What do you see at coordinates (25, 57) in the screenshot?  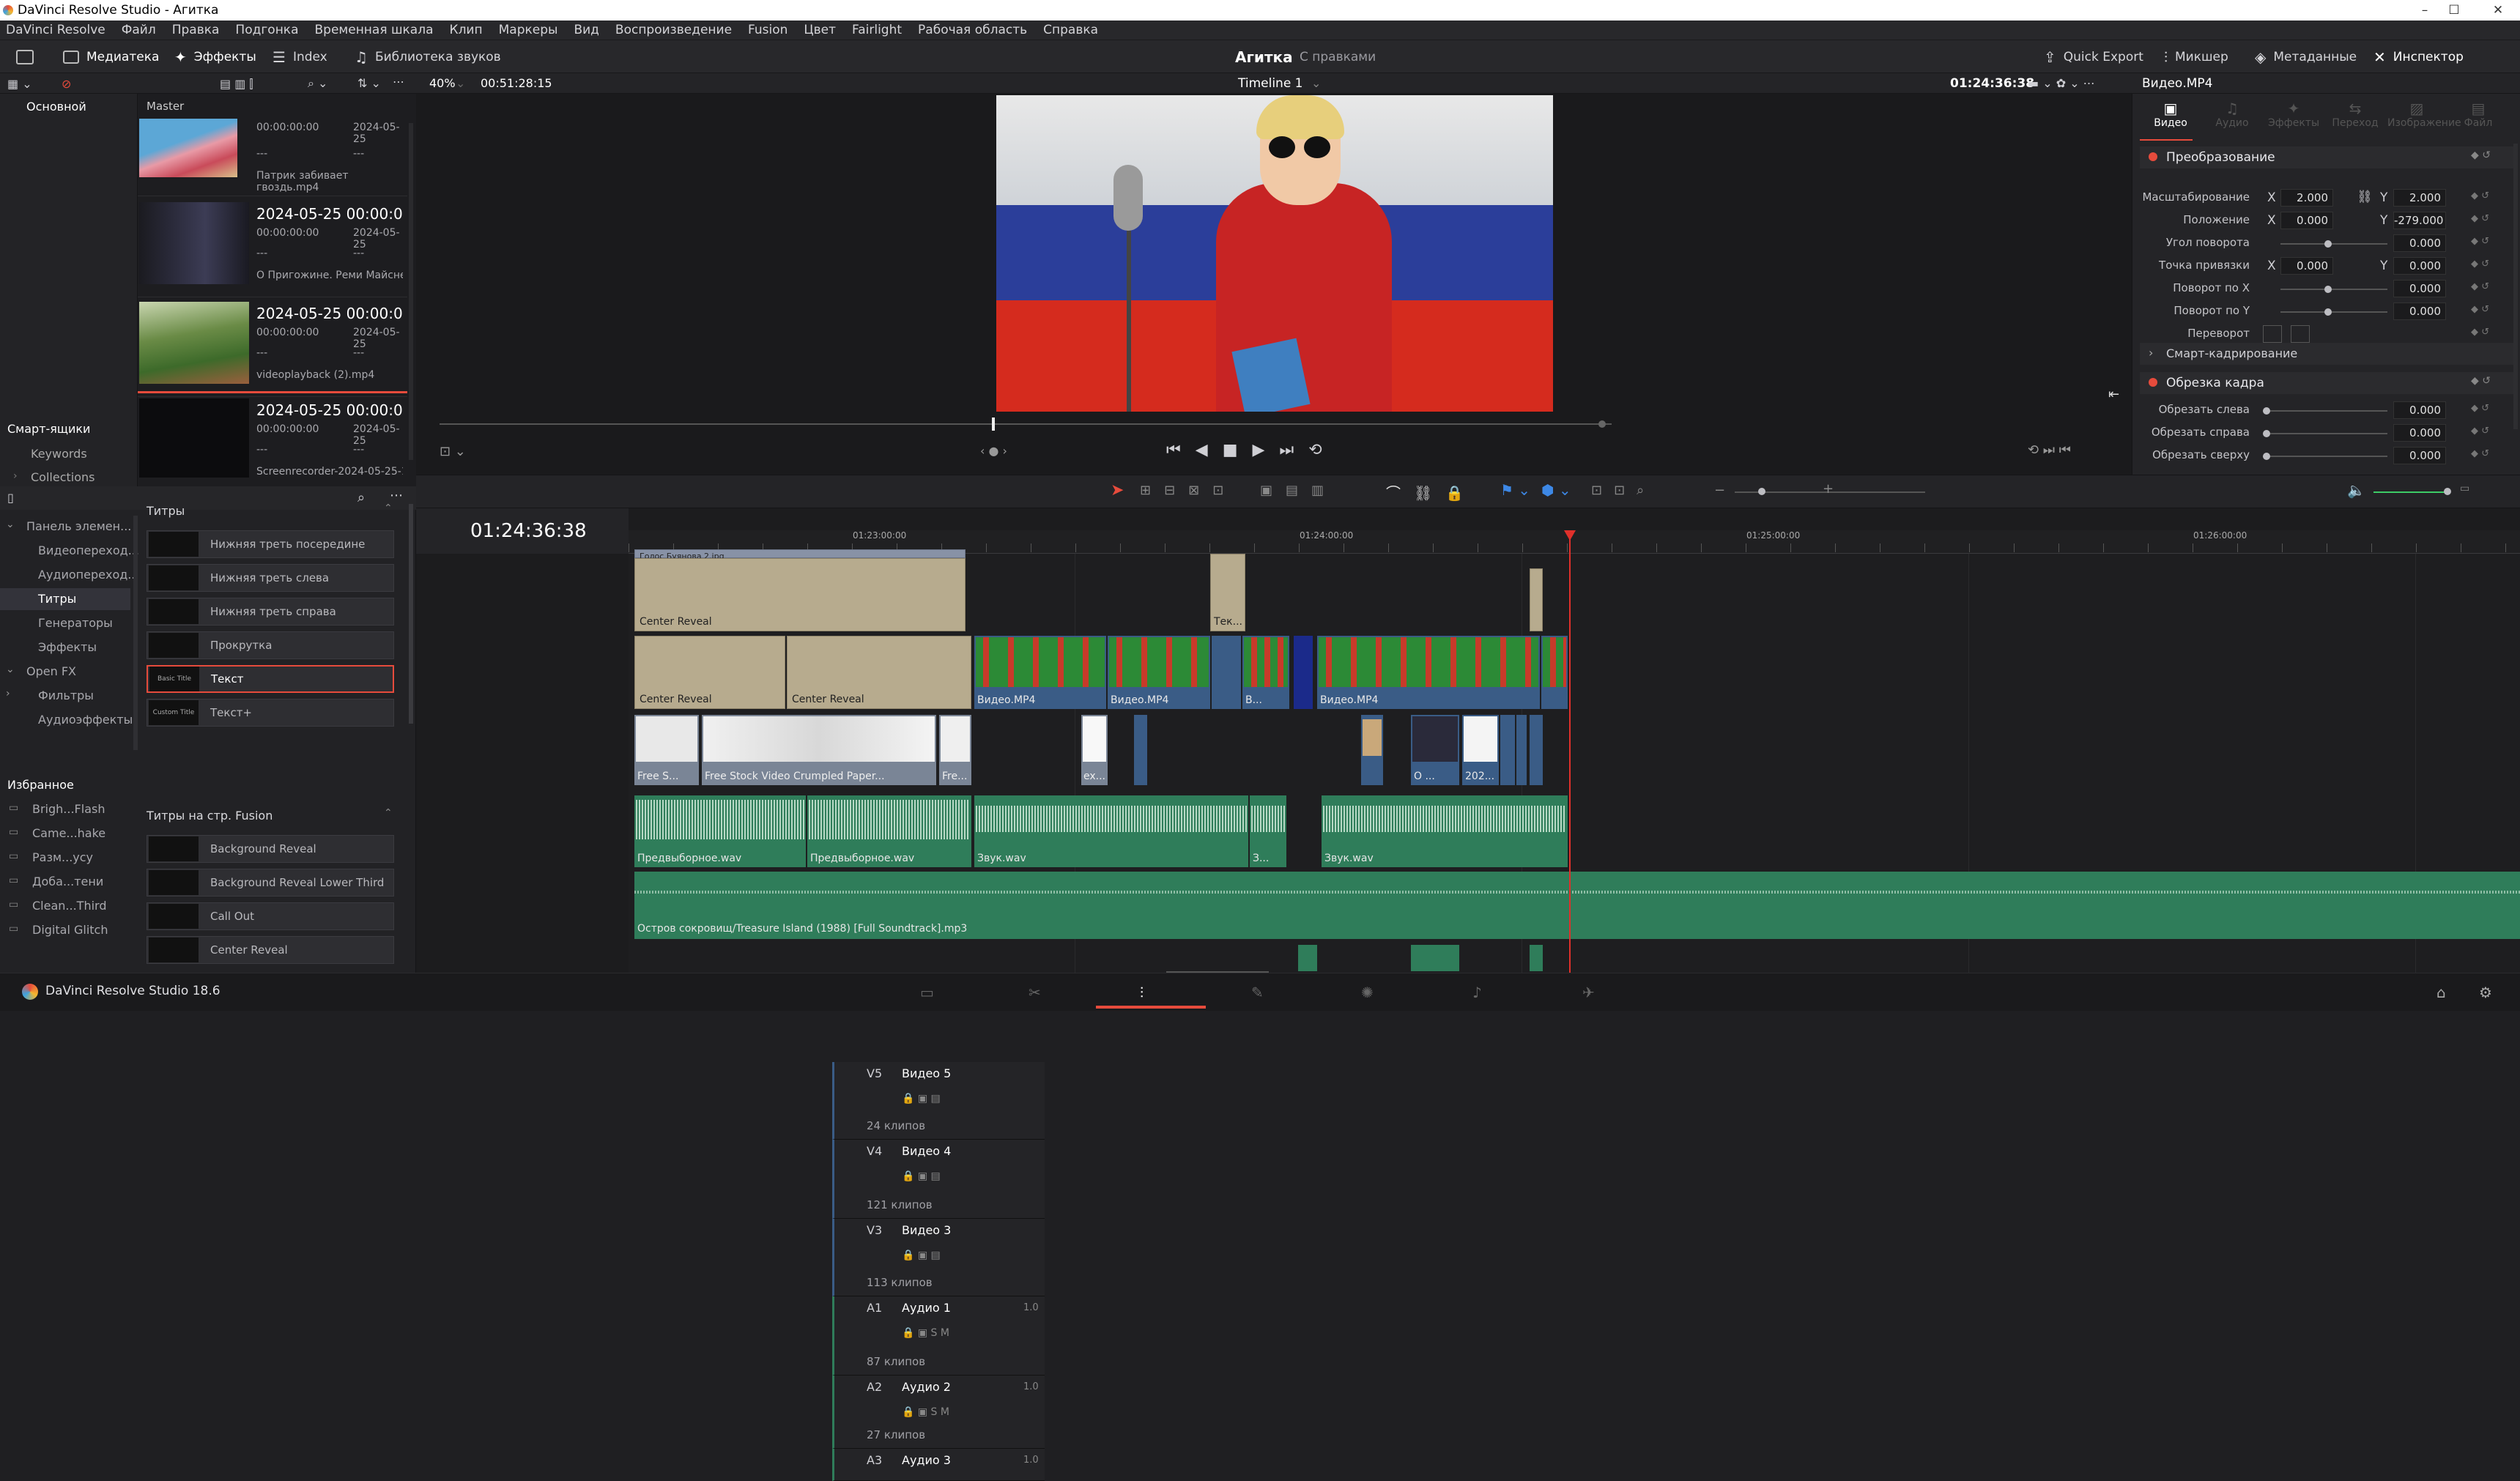 I see `workspace-toggle-icon` at bounding box center [25, 57].